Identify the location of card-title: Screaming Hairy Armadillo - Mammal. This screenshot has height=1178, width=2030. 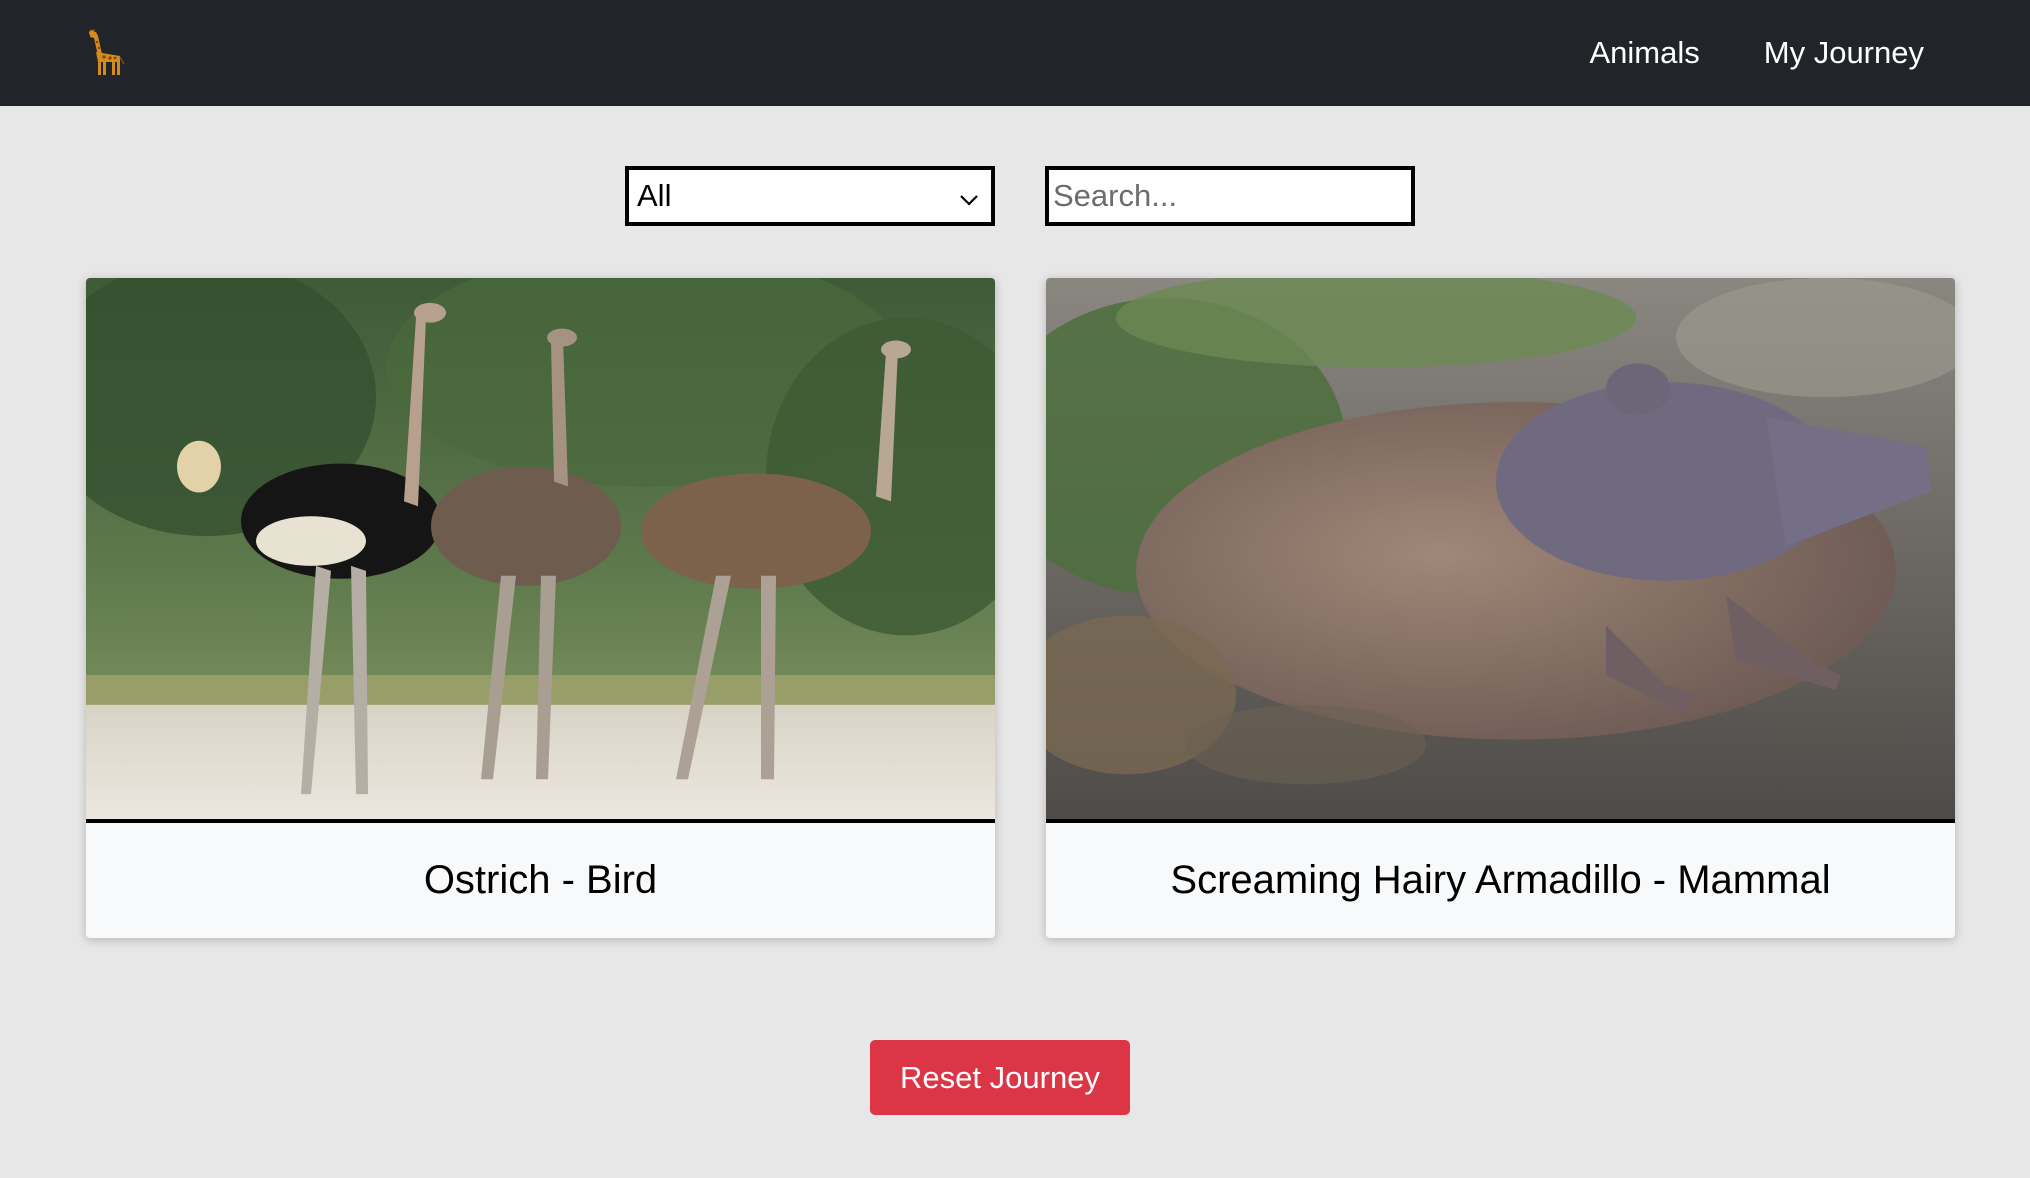
(1500, 880).